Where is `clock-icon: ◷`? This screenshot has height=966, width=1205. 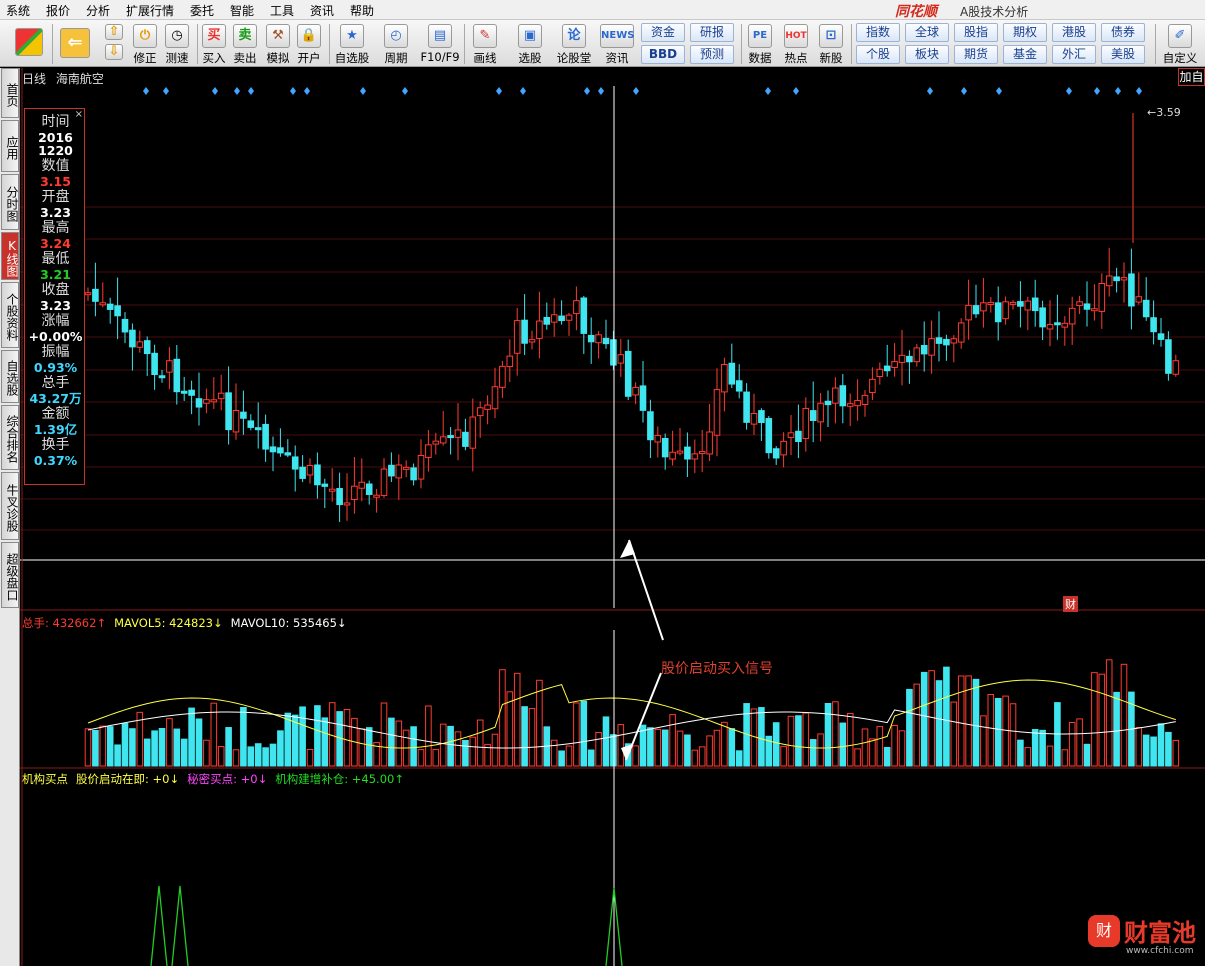 clock-icon: ◷ is located at coordinates (177, 36).